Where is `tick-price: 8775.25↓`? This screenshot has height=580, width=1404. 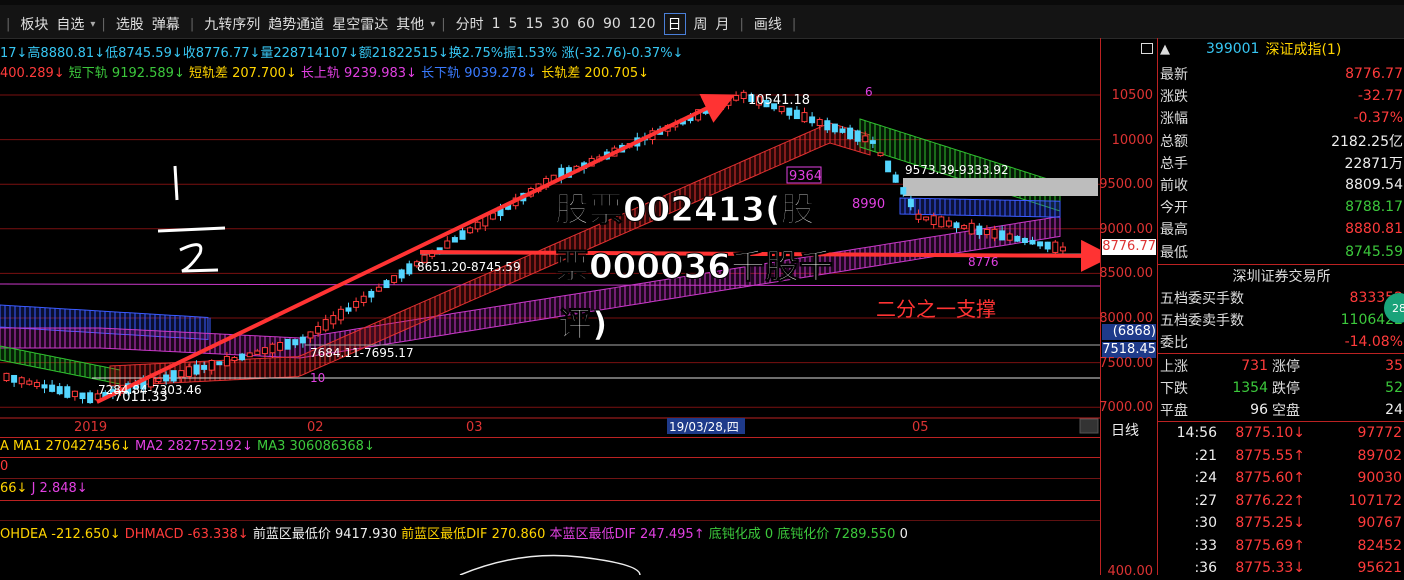 tick-price: 8775.25↓ is located at coordinates (1270, 523).